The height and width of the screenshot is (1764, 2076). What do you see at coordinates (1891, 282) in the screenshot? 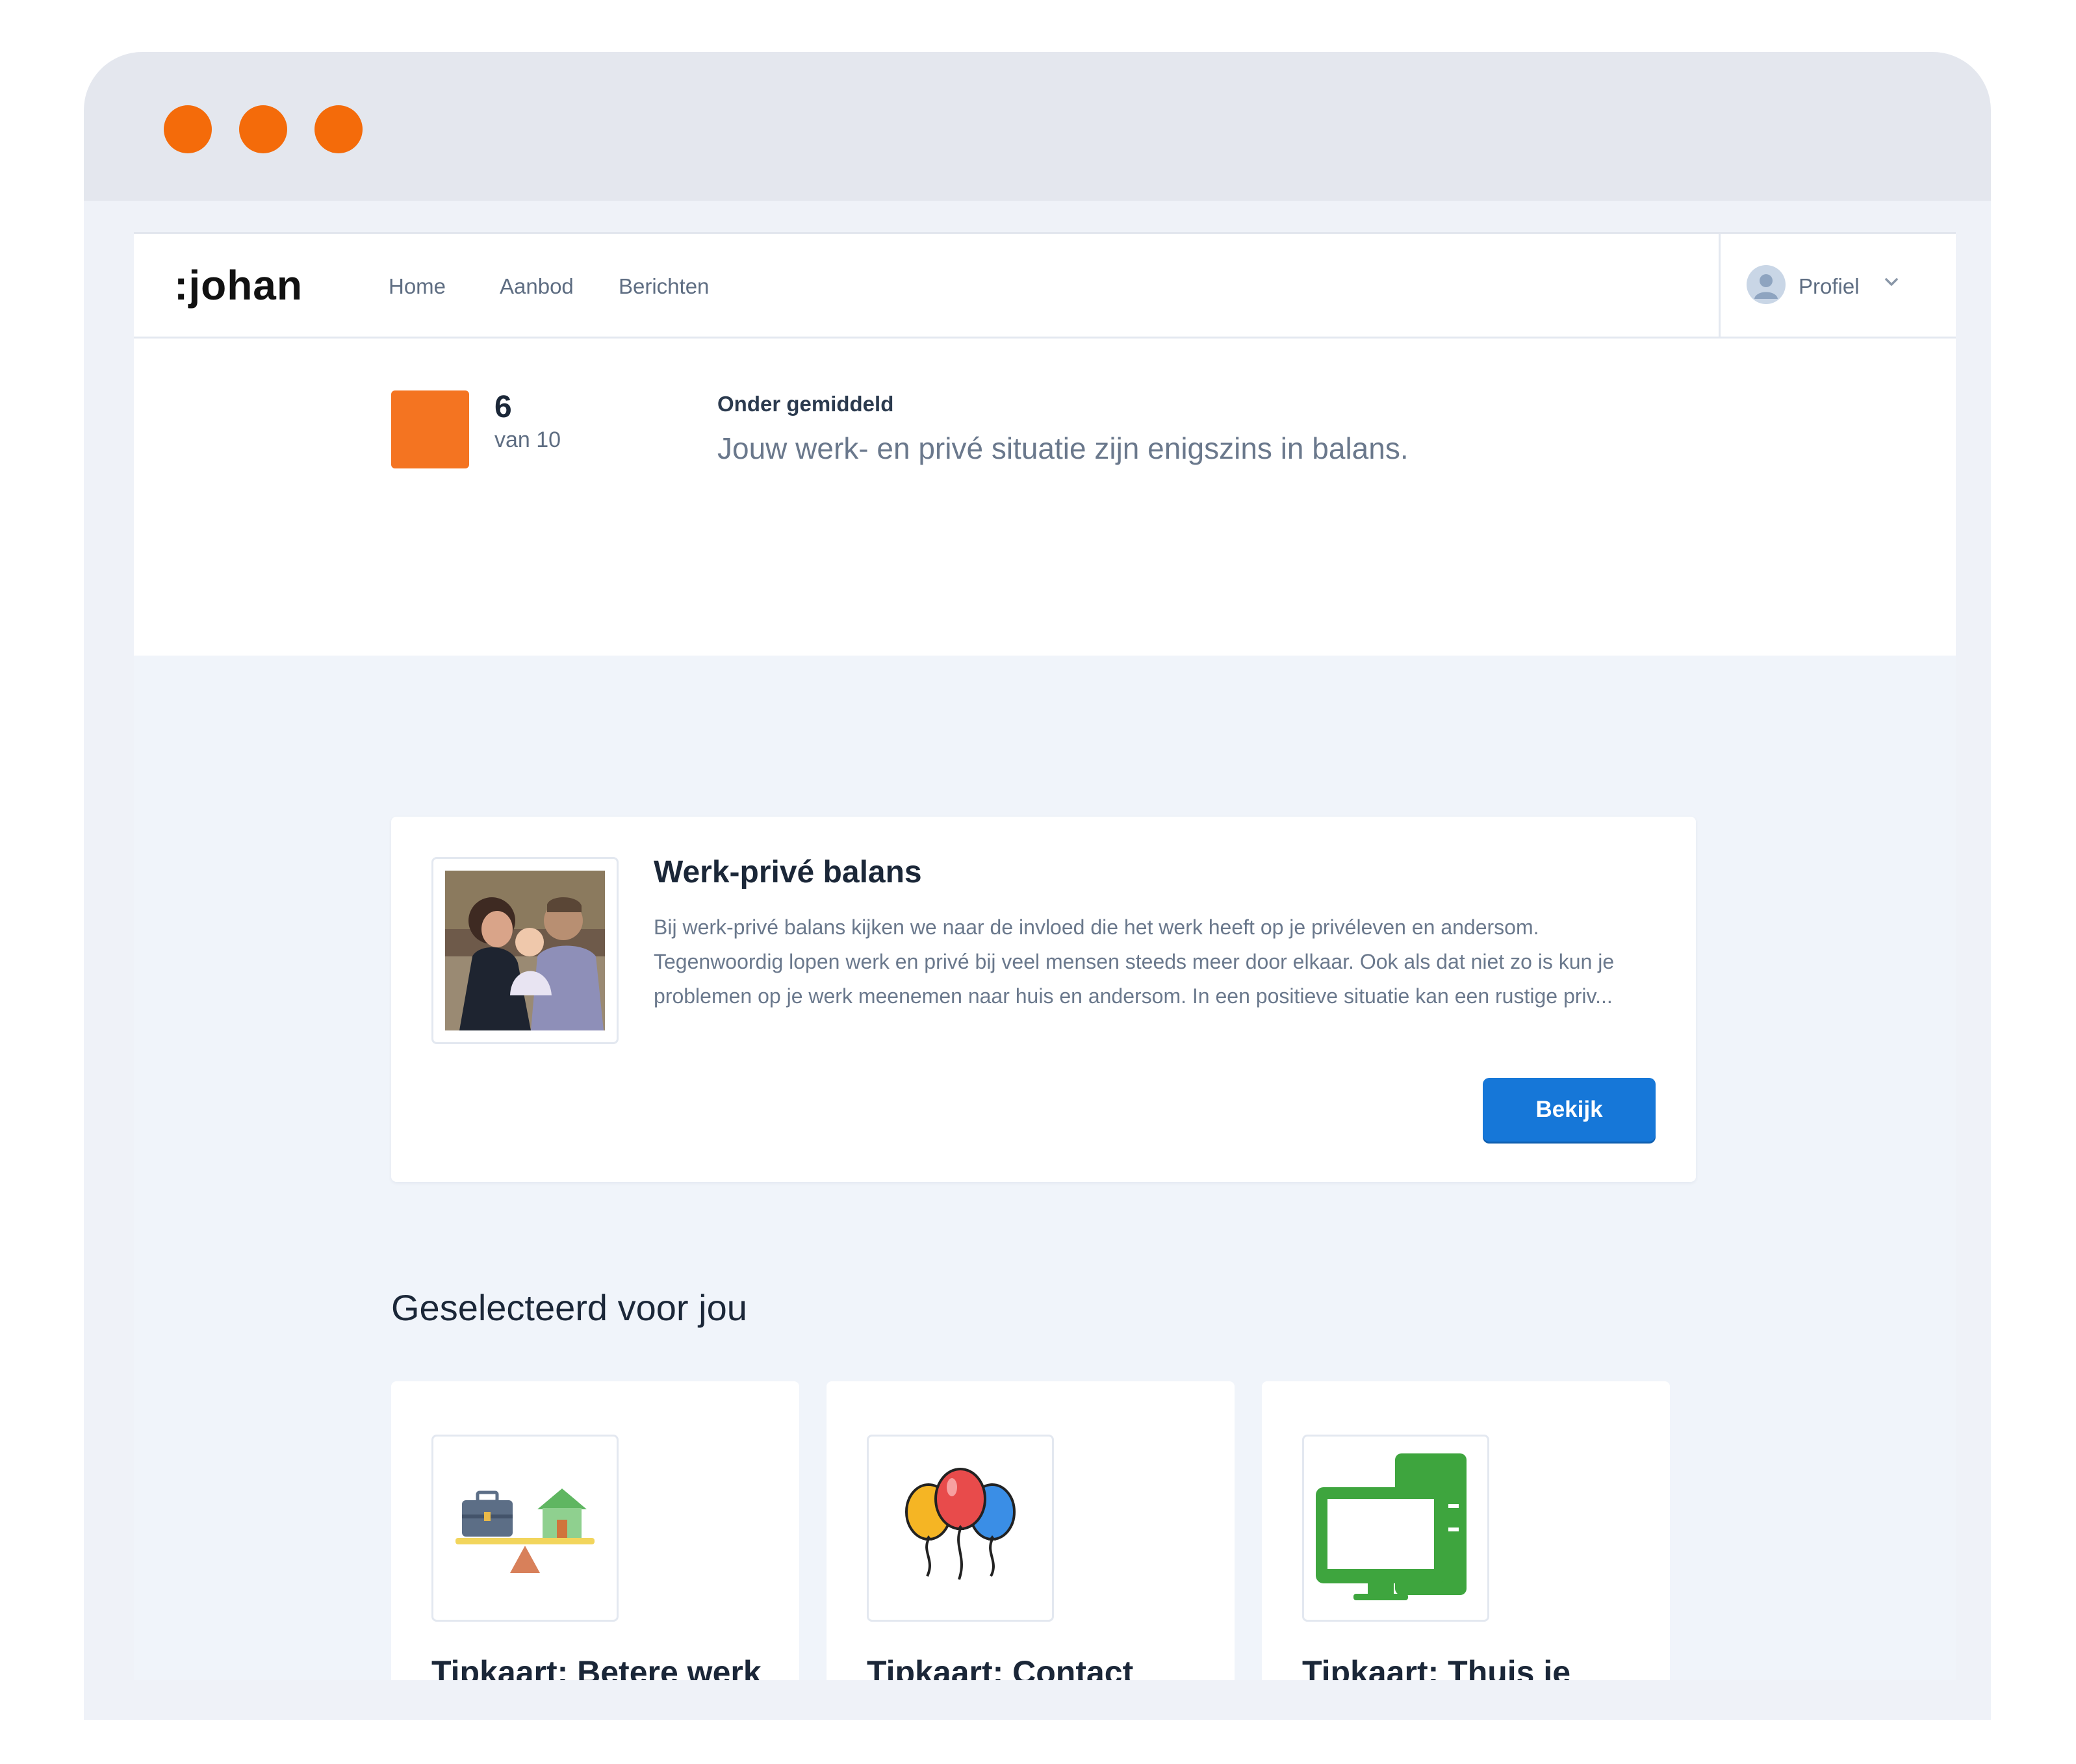
I see `chevron-down-icon` at bounding box center [1891, 282].